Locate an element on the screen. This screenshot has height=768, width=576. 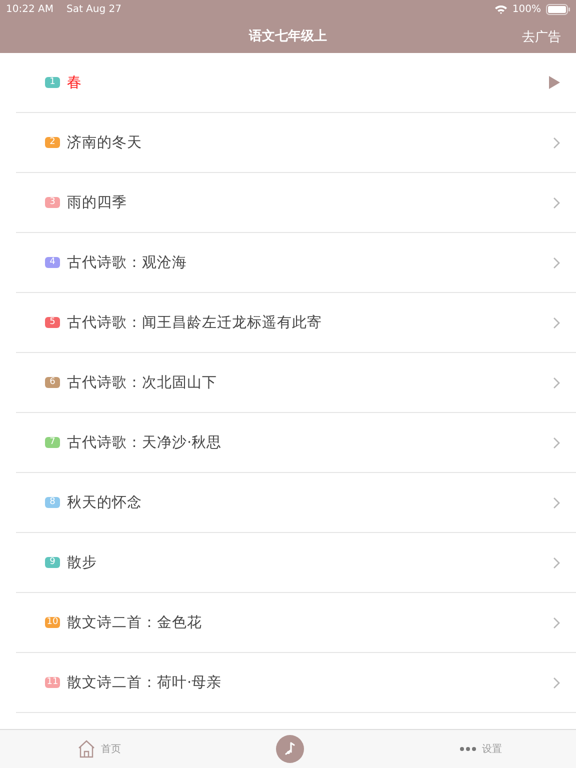
lesson-title: 古代诗歌：次北固山下 is located at coordinates (142, 383).